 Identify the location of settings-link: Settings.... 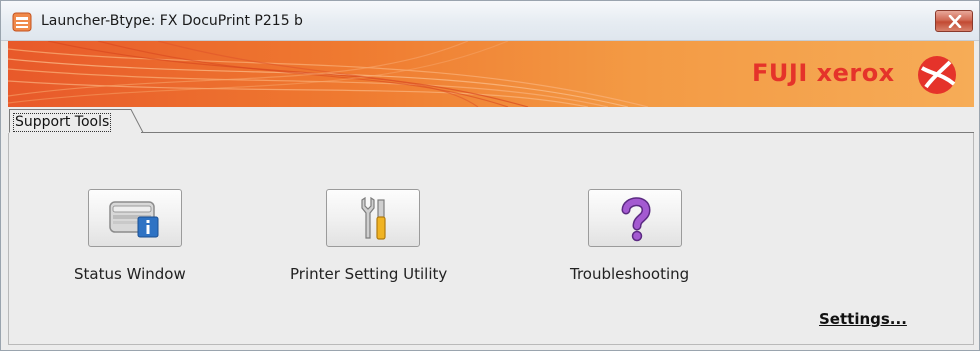
(863, 319).